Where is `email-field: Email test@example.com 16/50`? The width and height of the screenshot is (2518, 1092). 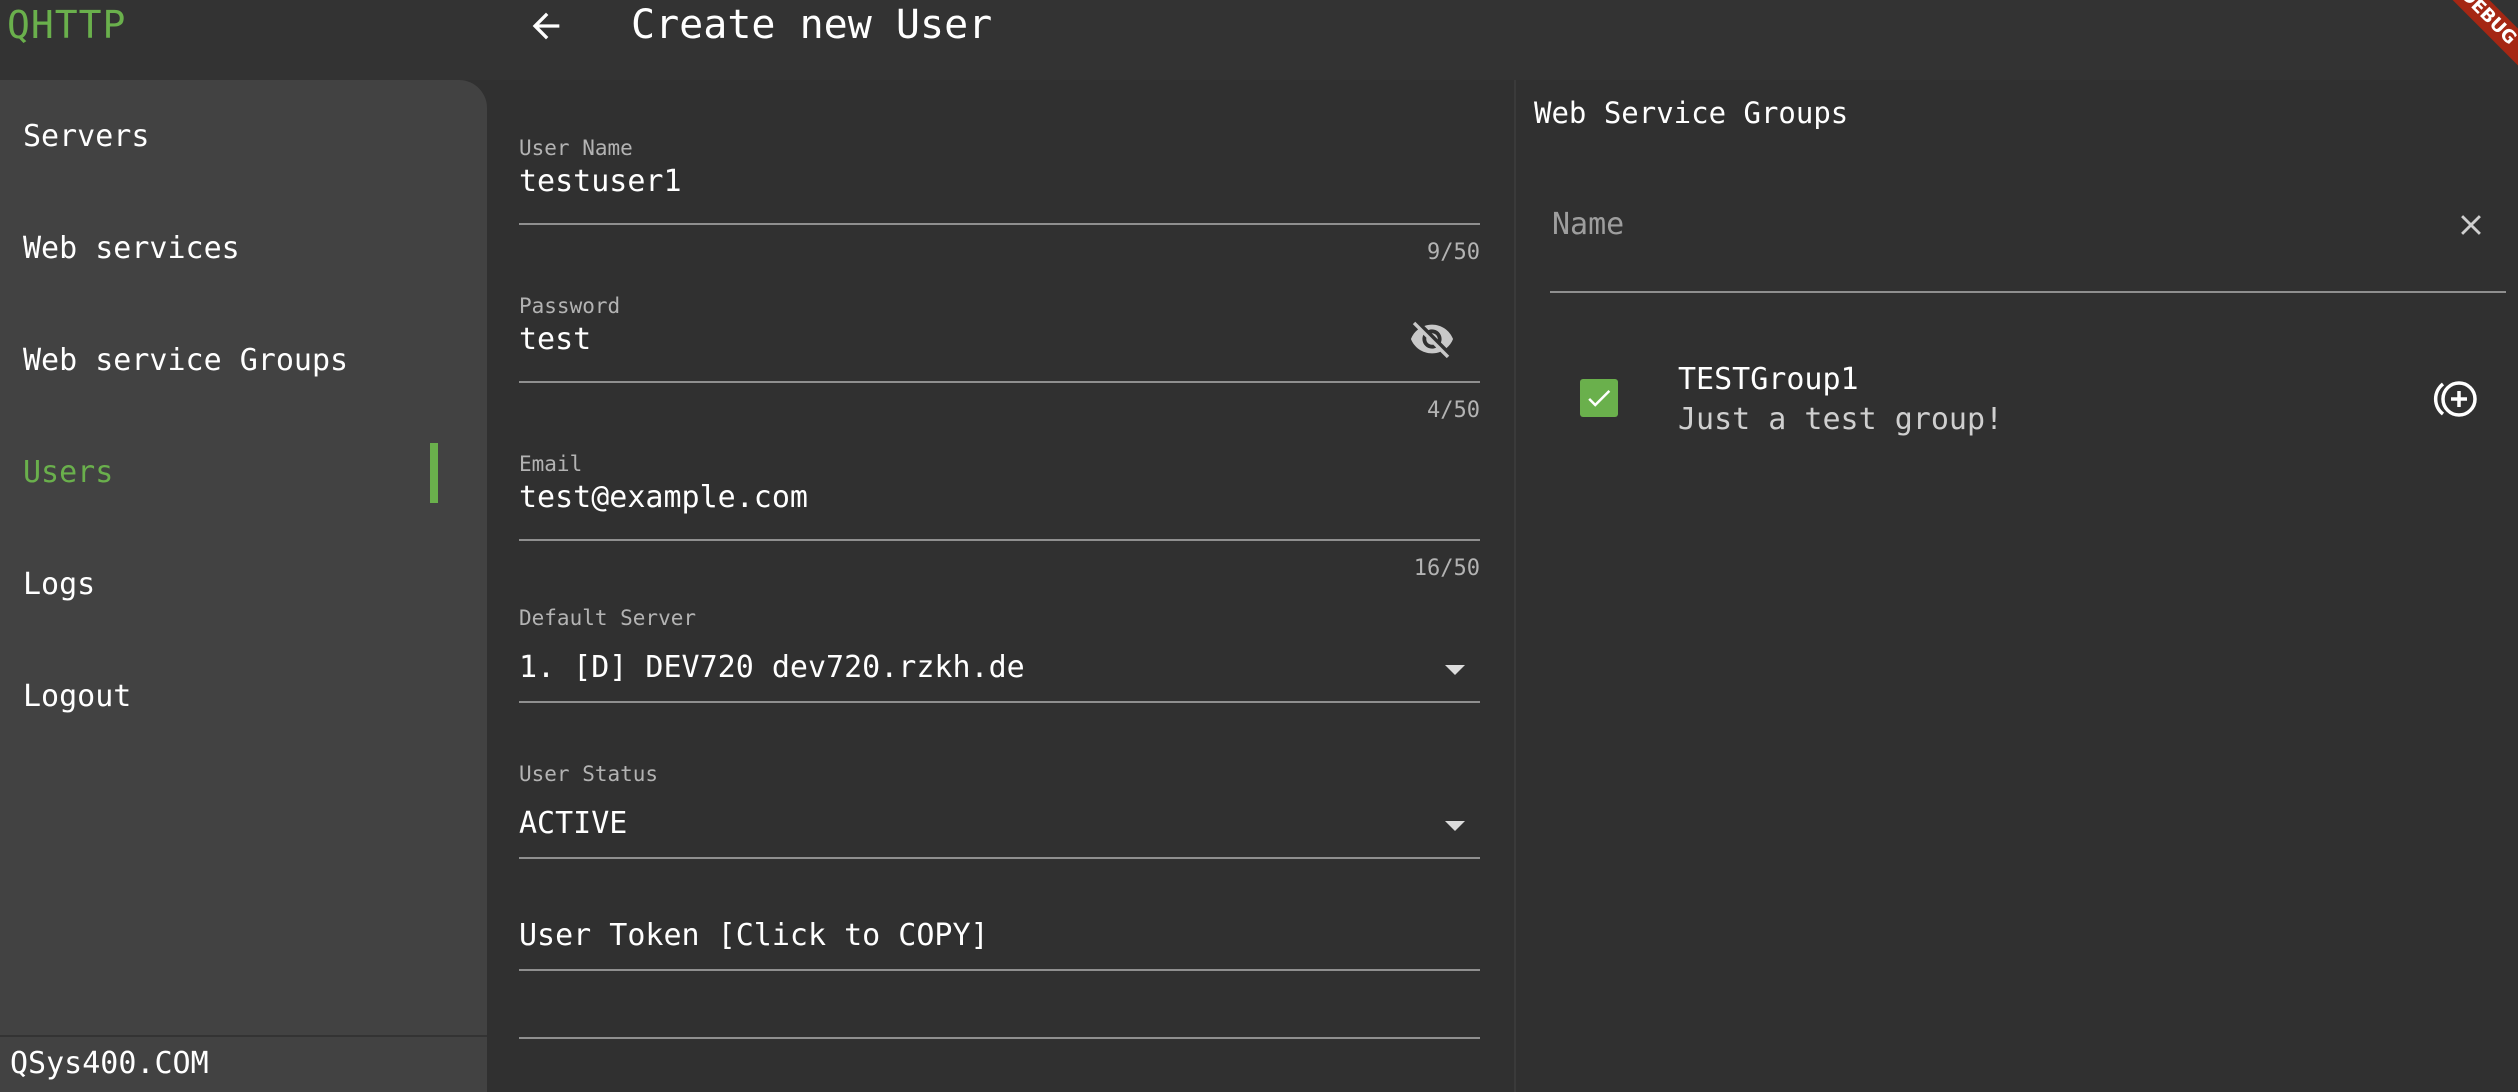
email-field: Email test@example.com 16/50 is located at coordinates (999, 516).